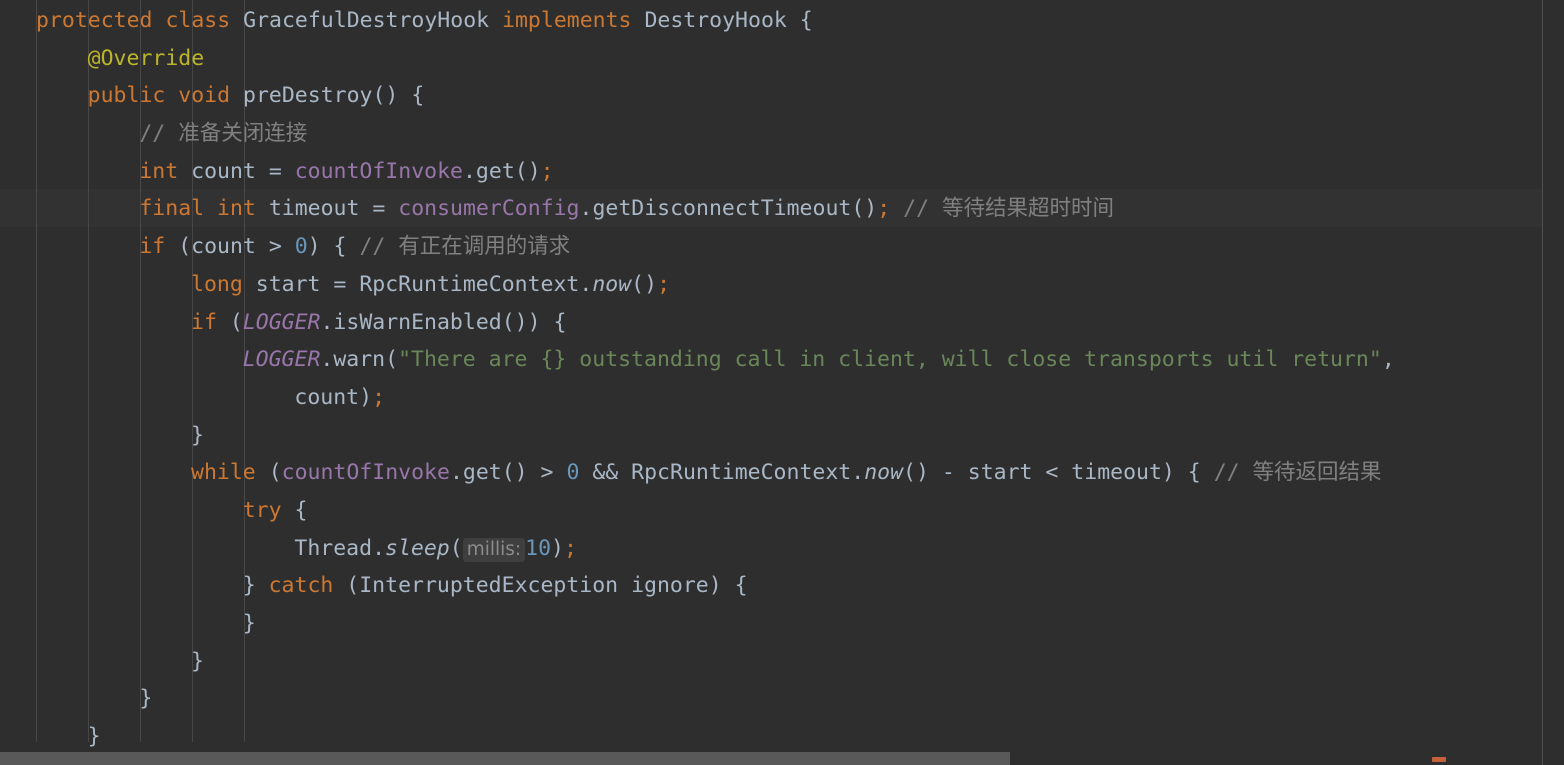 The image size is (1564, 765). I want to click on horizontal-scrollbar-thumb, so click(505, 758).